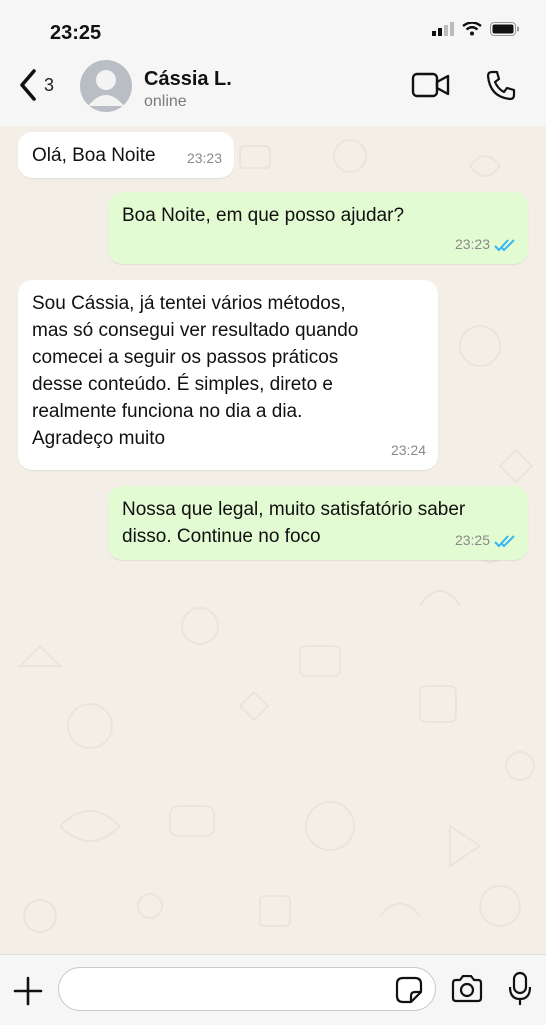 This screenshot has width=546, height=1025. I want to click on wifi-icon, so click(472, 29).